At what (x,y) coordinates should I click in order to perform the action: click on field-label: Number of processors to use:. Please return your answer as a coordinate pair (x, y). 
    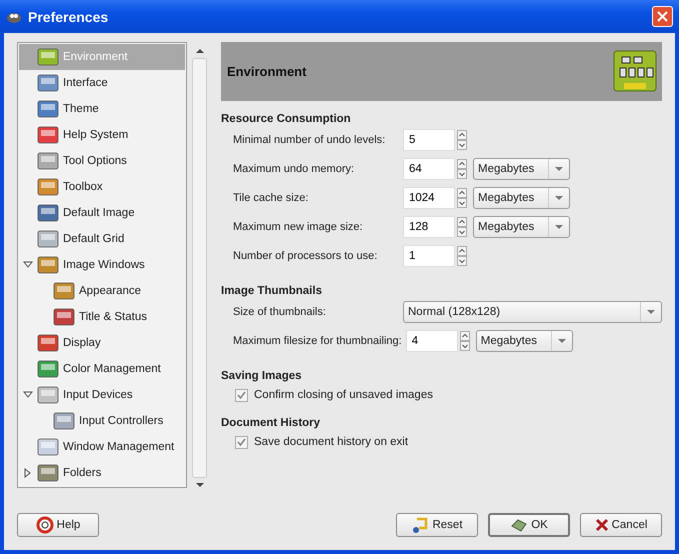
    Looking at the image, I should click on (305, 256).